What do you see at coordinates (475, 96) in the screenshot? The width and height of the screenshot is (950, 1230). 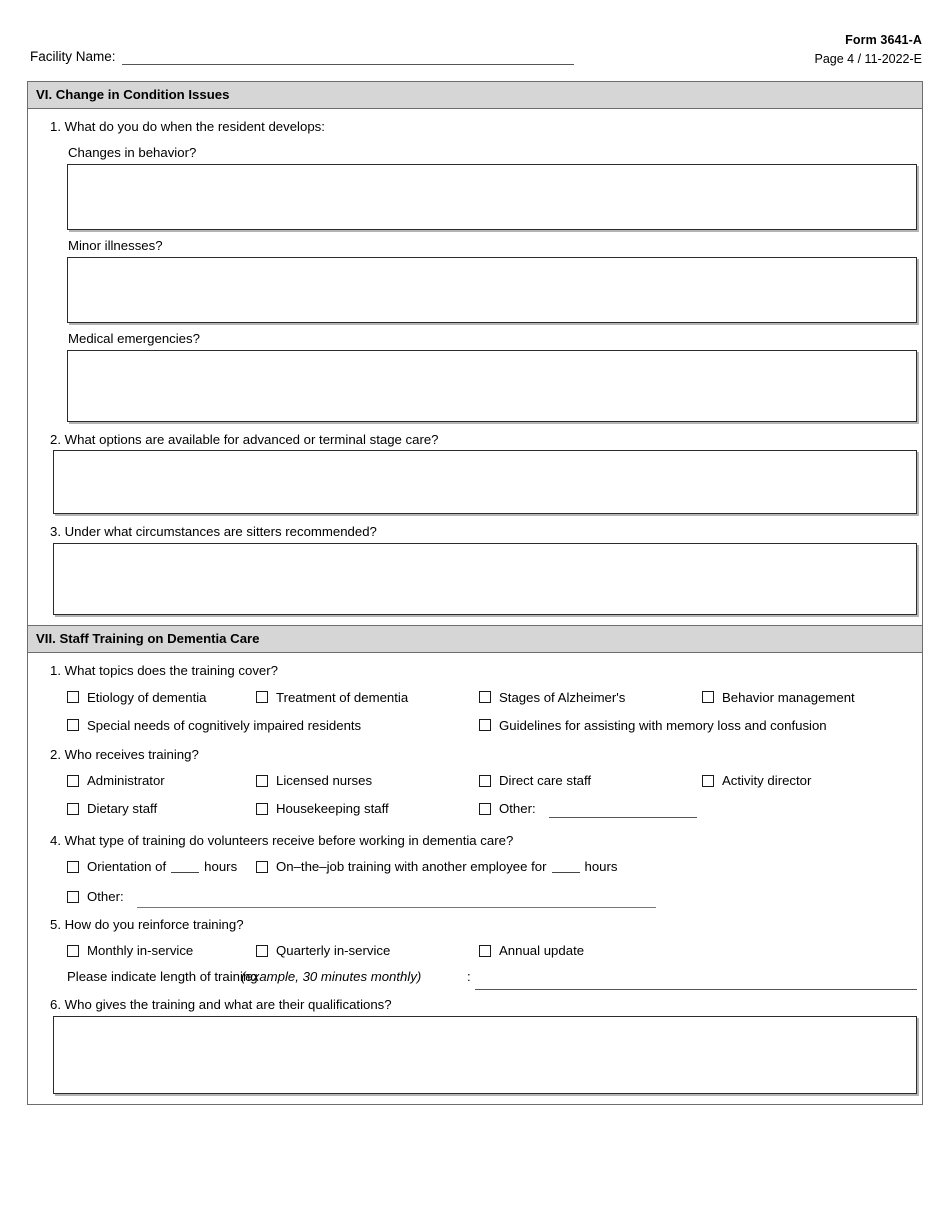 I see `section-vi-header: VI. Change in Condition Issues` at bounding box center [475, 96].